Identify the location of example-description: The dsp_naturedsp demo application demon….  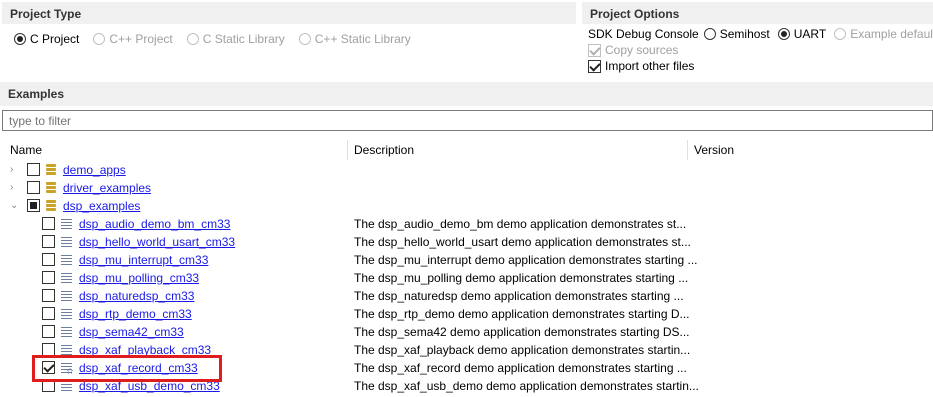
(519, 296).